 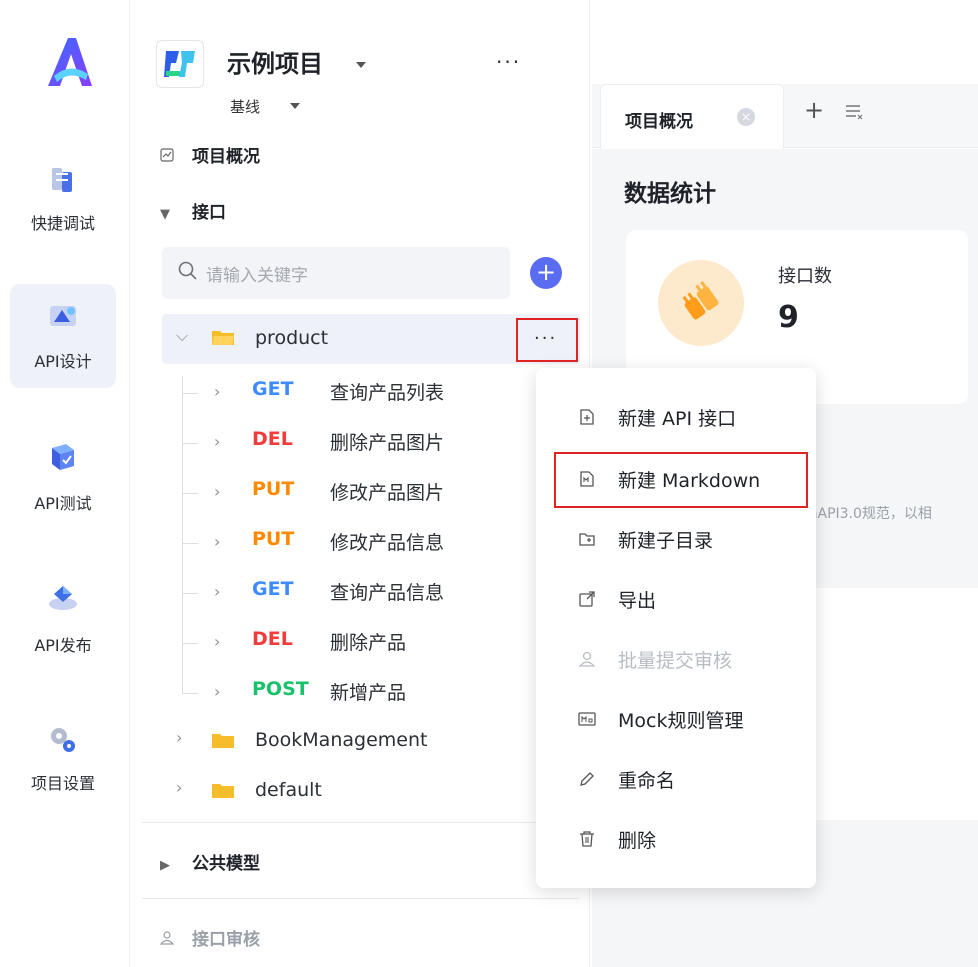 I want to click on menu-item-label: 新建 API 接口, so click(x=677, y=419).